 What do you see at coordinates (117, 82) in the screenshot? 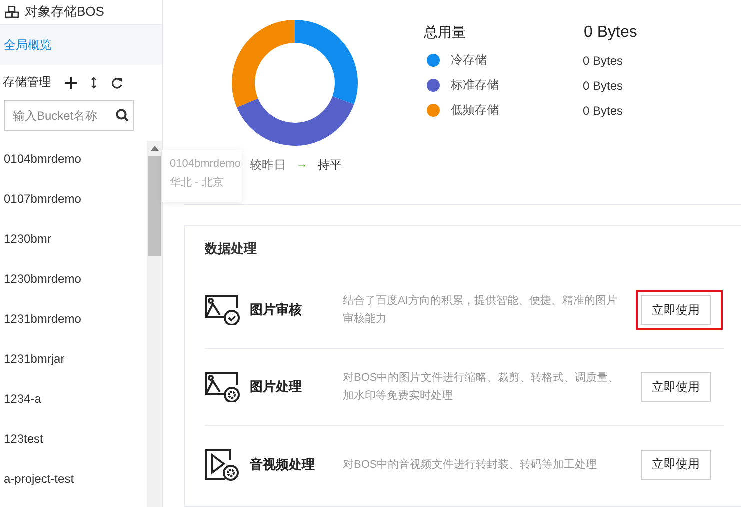
I see `refresh-icon` at bounding box center [117, 82].